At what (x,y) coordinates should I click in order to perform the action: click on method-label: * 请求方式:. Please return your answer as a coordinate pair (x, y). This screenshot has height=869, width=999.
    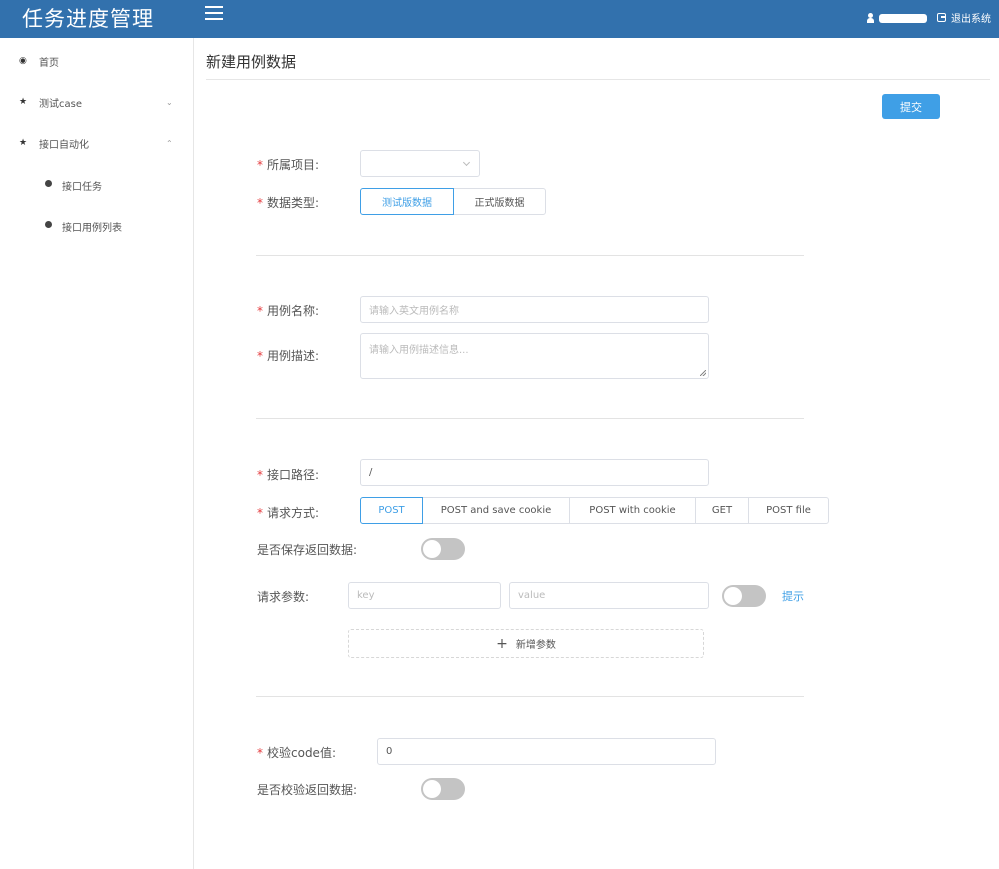
    Looking at the image, I should click on (288, 512).